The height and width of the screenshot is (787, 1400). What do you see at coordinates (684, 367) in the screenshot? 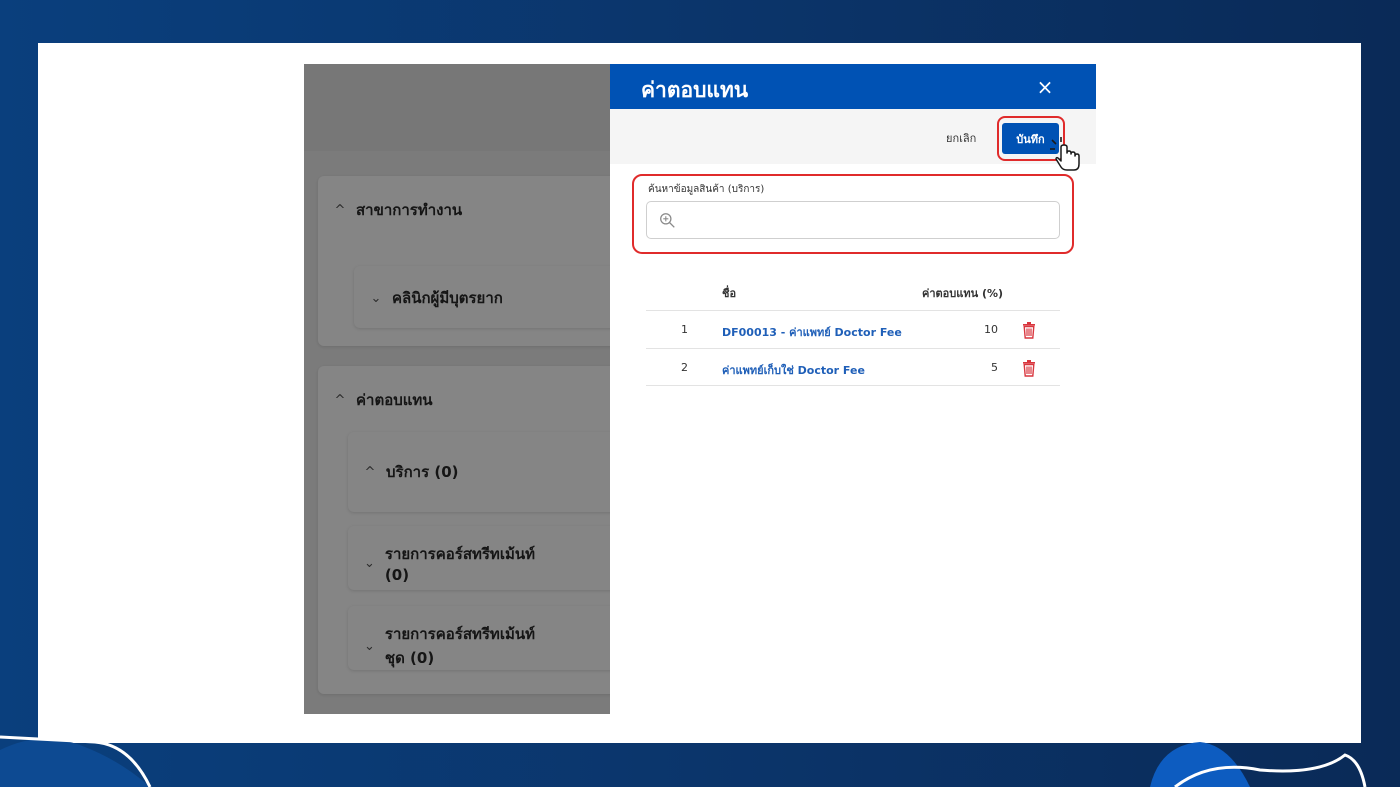
I see `row-number: 2` at bounding box center [684, 367].